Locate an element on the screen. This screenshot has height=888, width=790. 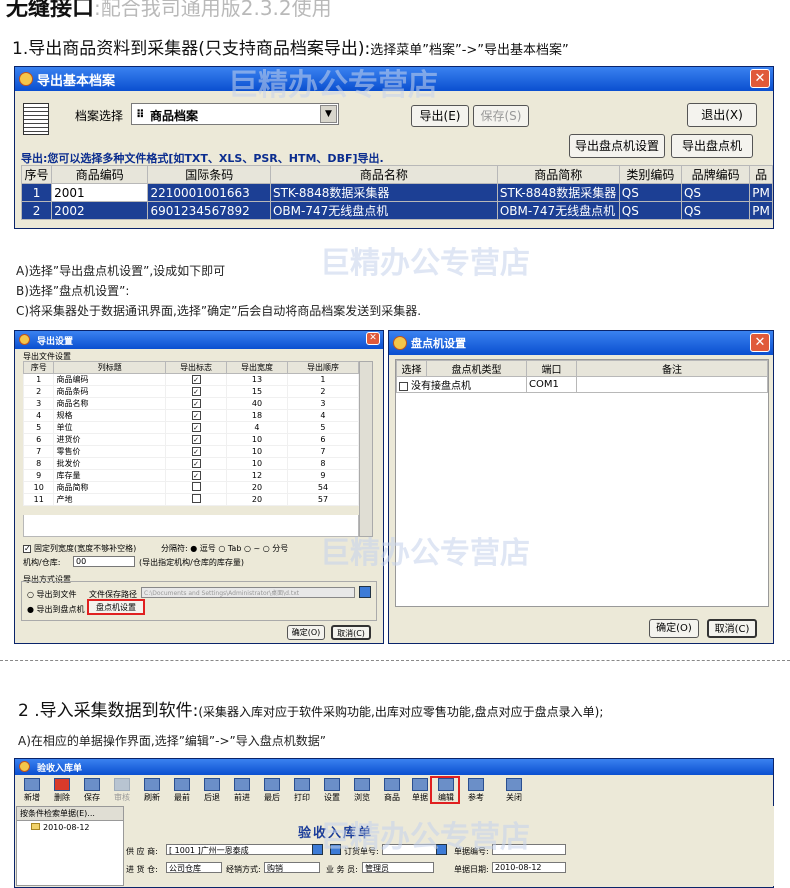
table-row: 8 批发价 ✓ 10 8 is located at coordinates (191, 463).